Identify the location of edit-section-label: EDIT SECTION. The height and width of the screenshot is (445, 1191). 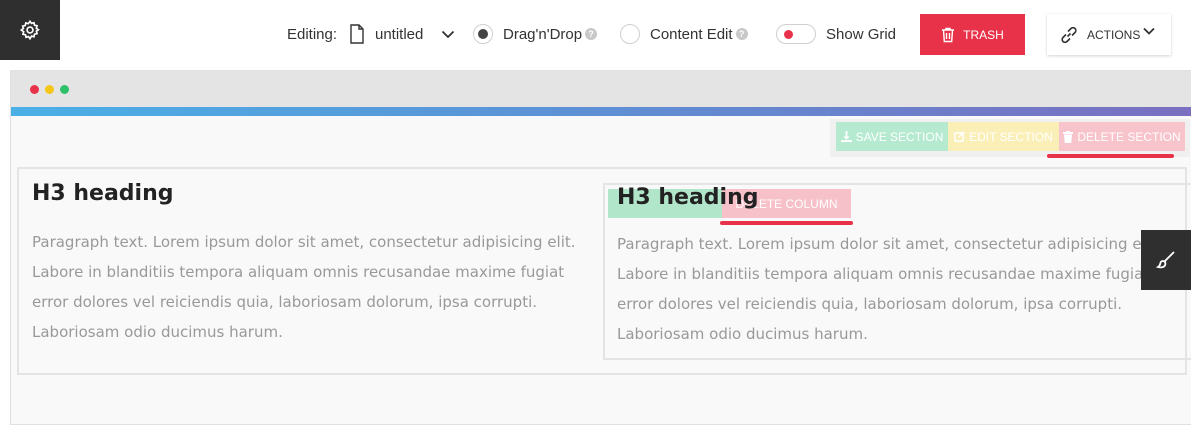
(1011, 136).